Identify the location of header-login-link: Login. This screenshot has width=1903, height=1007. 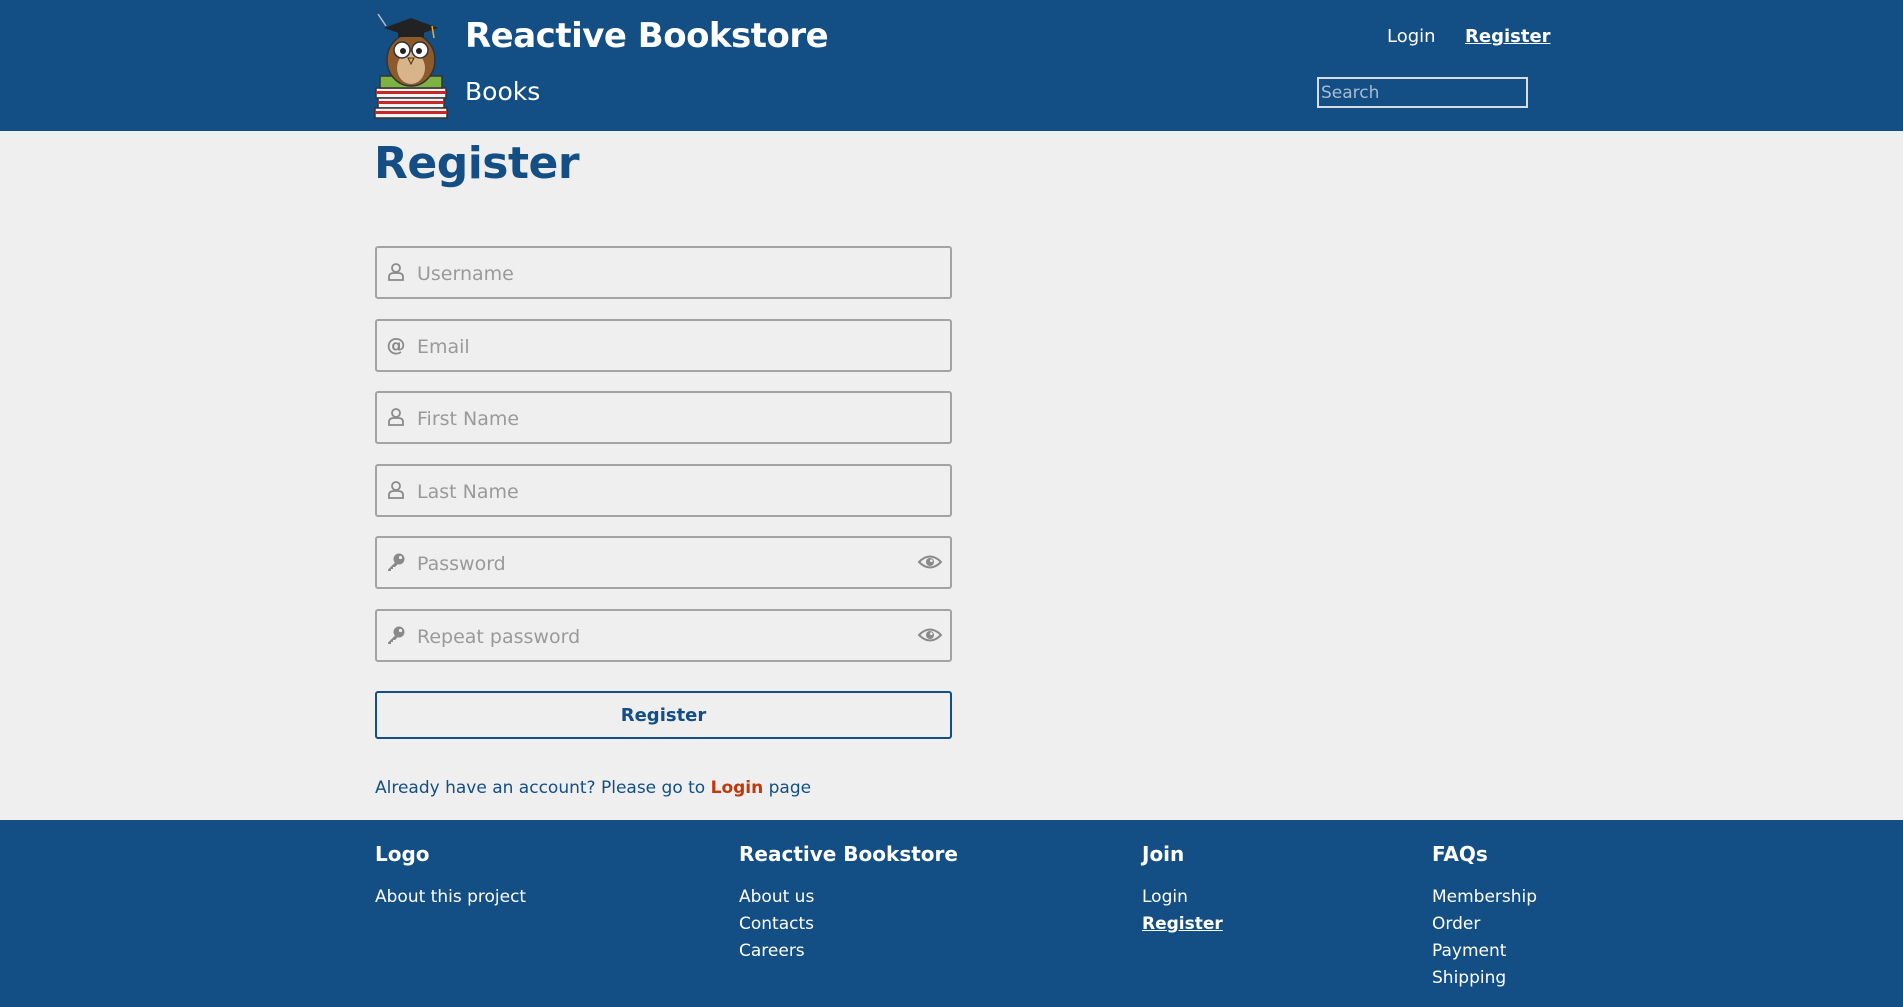
(1411, 36).